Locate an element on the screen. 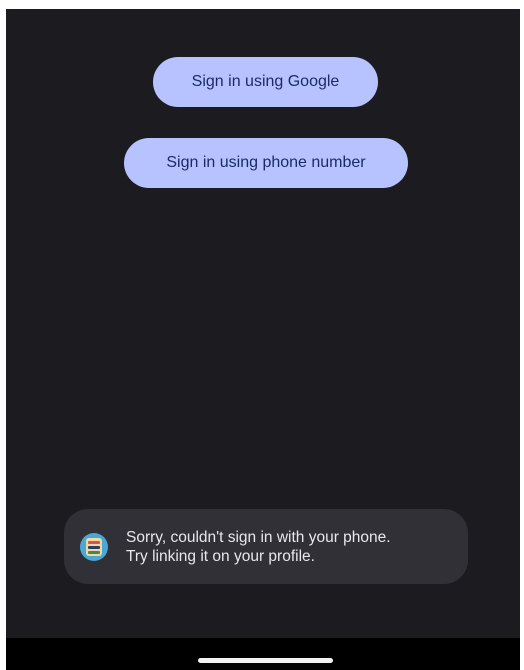 Image resolution: width=524 pixels, height=670 pixels. sign-in-phone-button: Sign in using phone number is located at coordinates (266, 163).